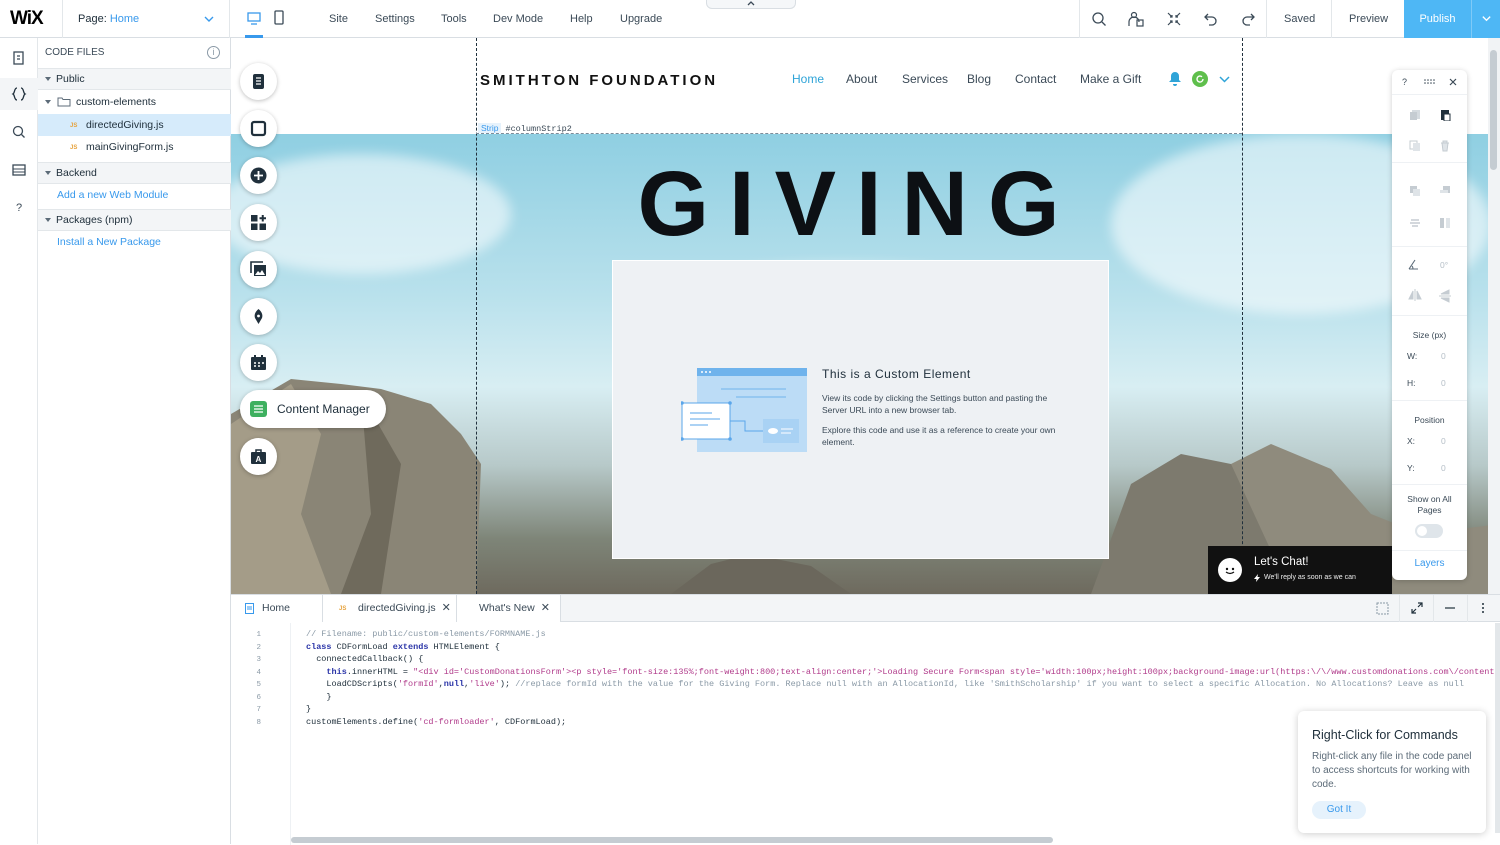  What do you see at coordinates (19, 94) in the screenshot?
I see `code-braces-icon` at bounding box center [19, 94].